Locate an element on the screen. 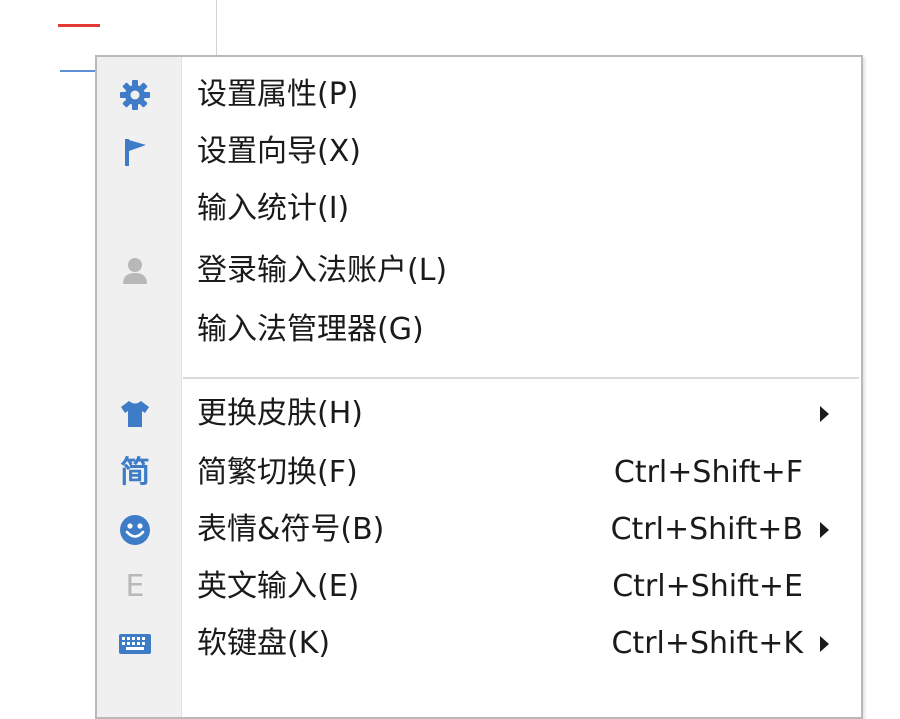 The width and height of the screenshot is (900, 719). background-blue-accent is located at coordinates (78, 71).